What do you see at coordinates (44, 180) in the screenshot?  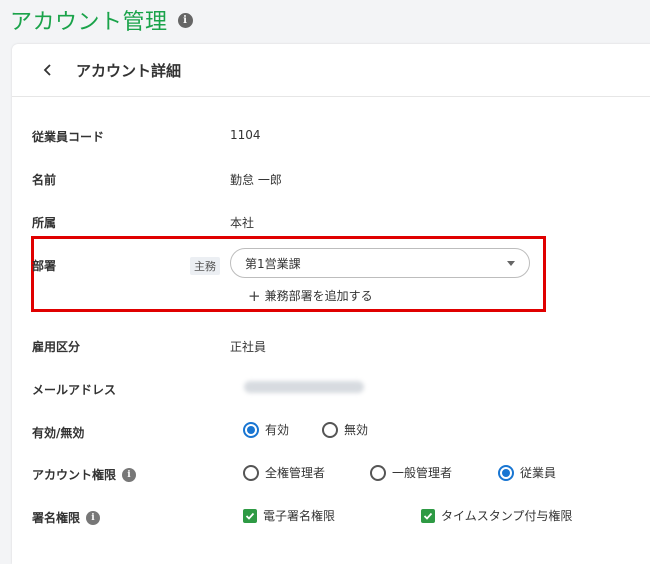 I see `name-label: 名前` at bounding box center [44, 180].